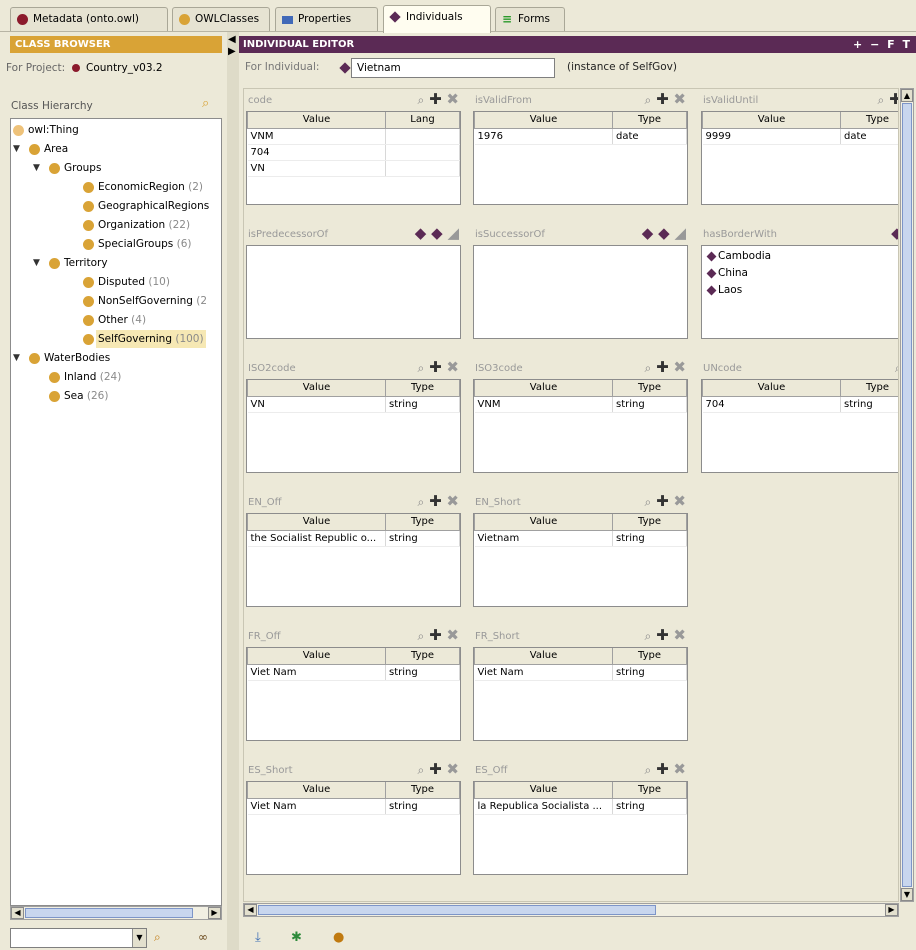 The image size is (916, 950). I want to click on expand-right-icon: ▶, so click(232, 51).